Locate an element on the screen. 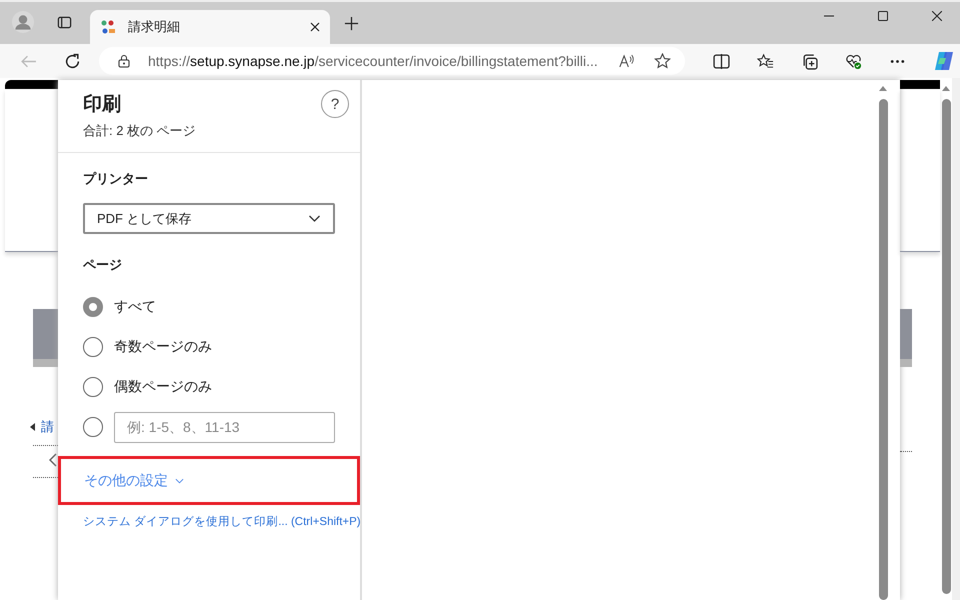 This screenshot has width=960, height=600. collections-icon is located at coordinates (809, 61).